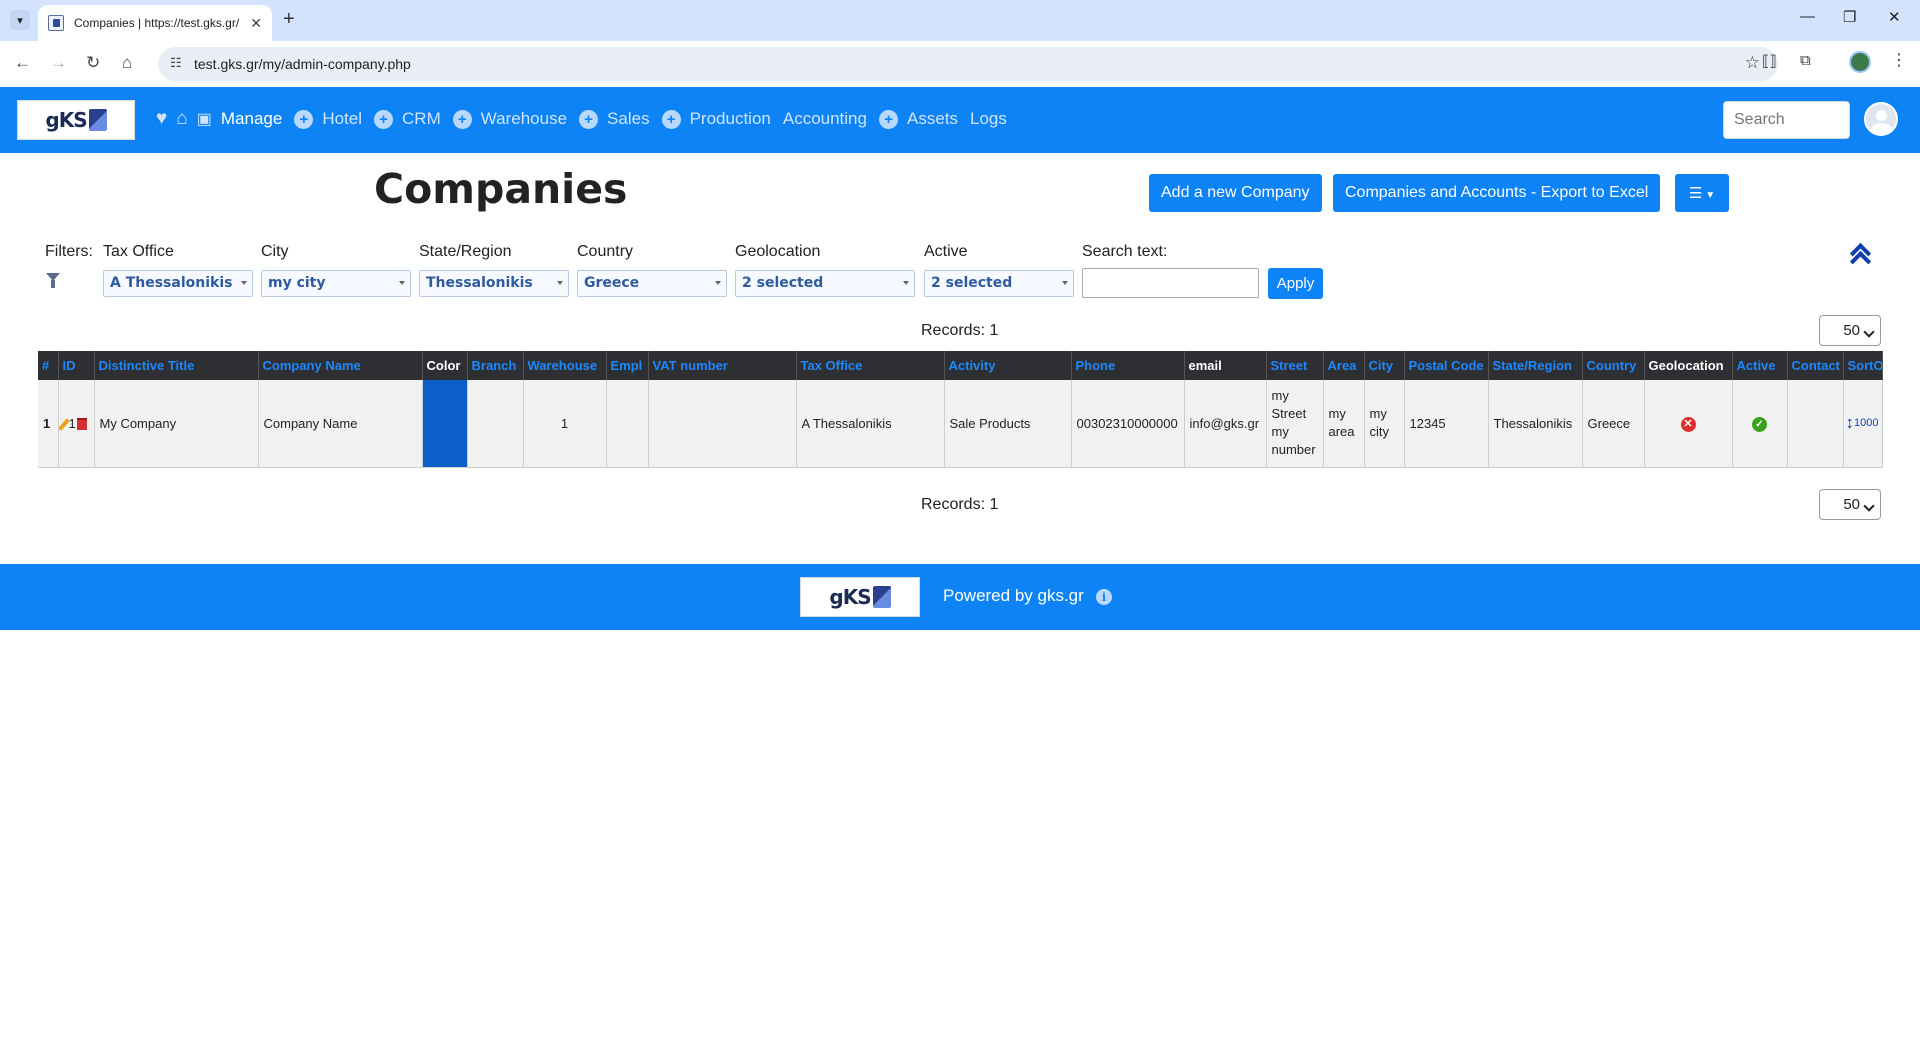  What do you see at coordinates (1225, 365) in the screenshot?
I see `col-header-email: email` at bounding box center [1225, 365].